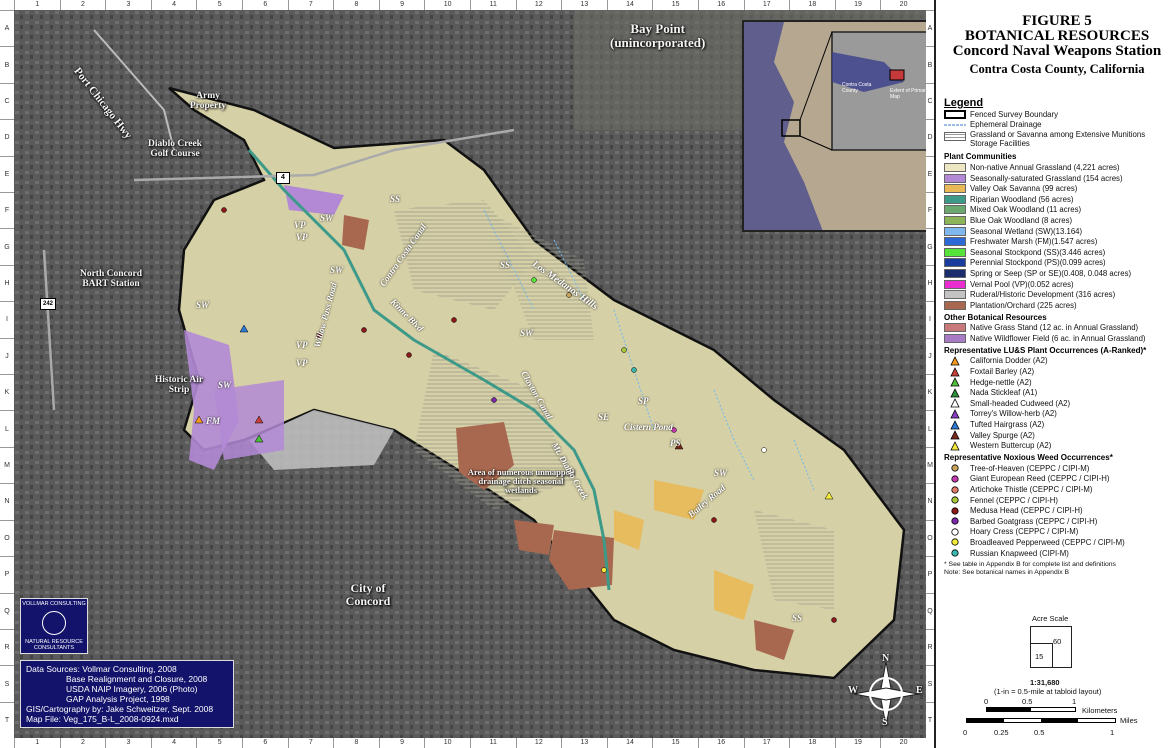 Image resolution: width=1176 pixels, height=748 pixels. I want to click on figure-subtitle: Contra Costa County, California, so click(1057, 69).